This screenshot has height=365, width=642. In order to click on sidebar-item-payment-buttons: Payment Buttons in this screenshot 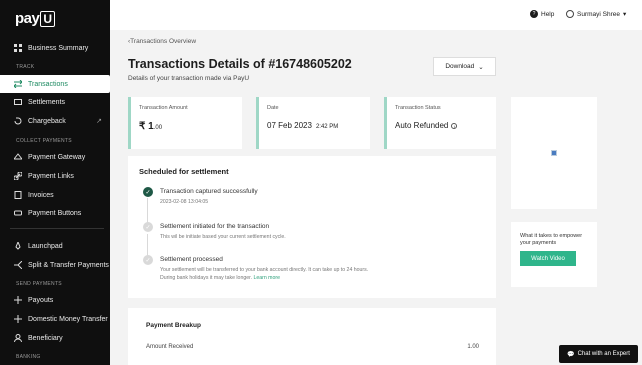, I will do `click(55, 213)`.